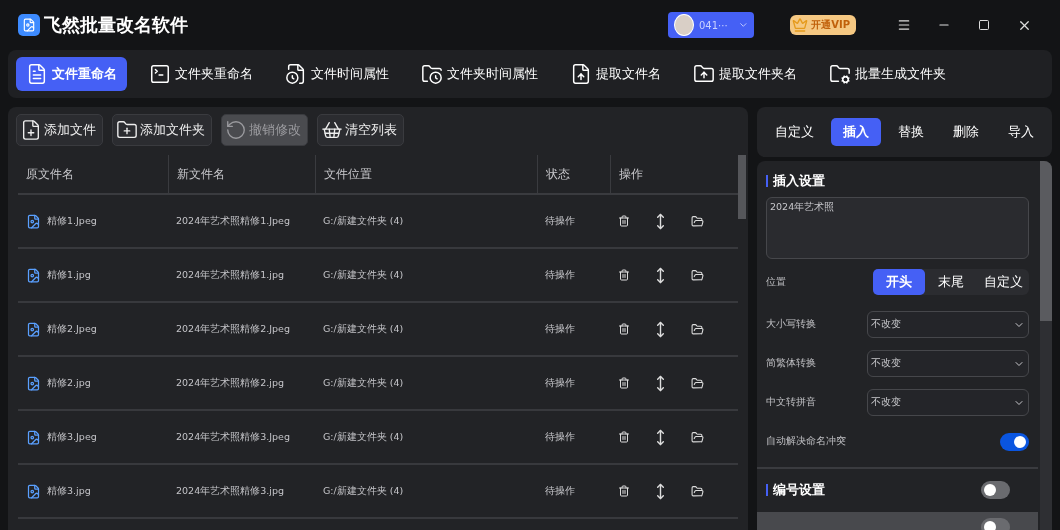 Image resolution: width=1060 pixels, height=530 pixels. Describe the element at coordinates (332, 130) in the screenshot. I see `basket-icon` at that location.